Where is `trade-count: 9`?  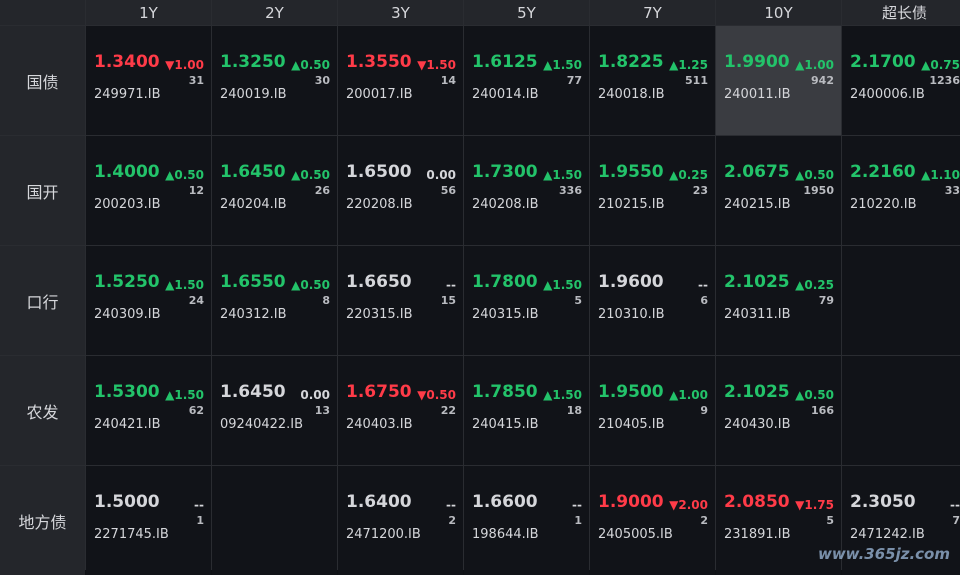
trade-count: 9 is located at coordinates (704, 410).